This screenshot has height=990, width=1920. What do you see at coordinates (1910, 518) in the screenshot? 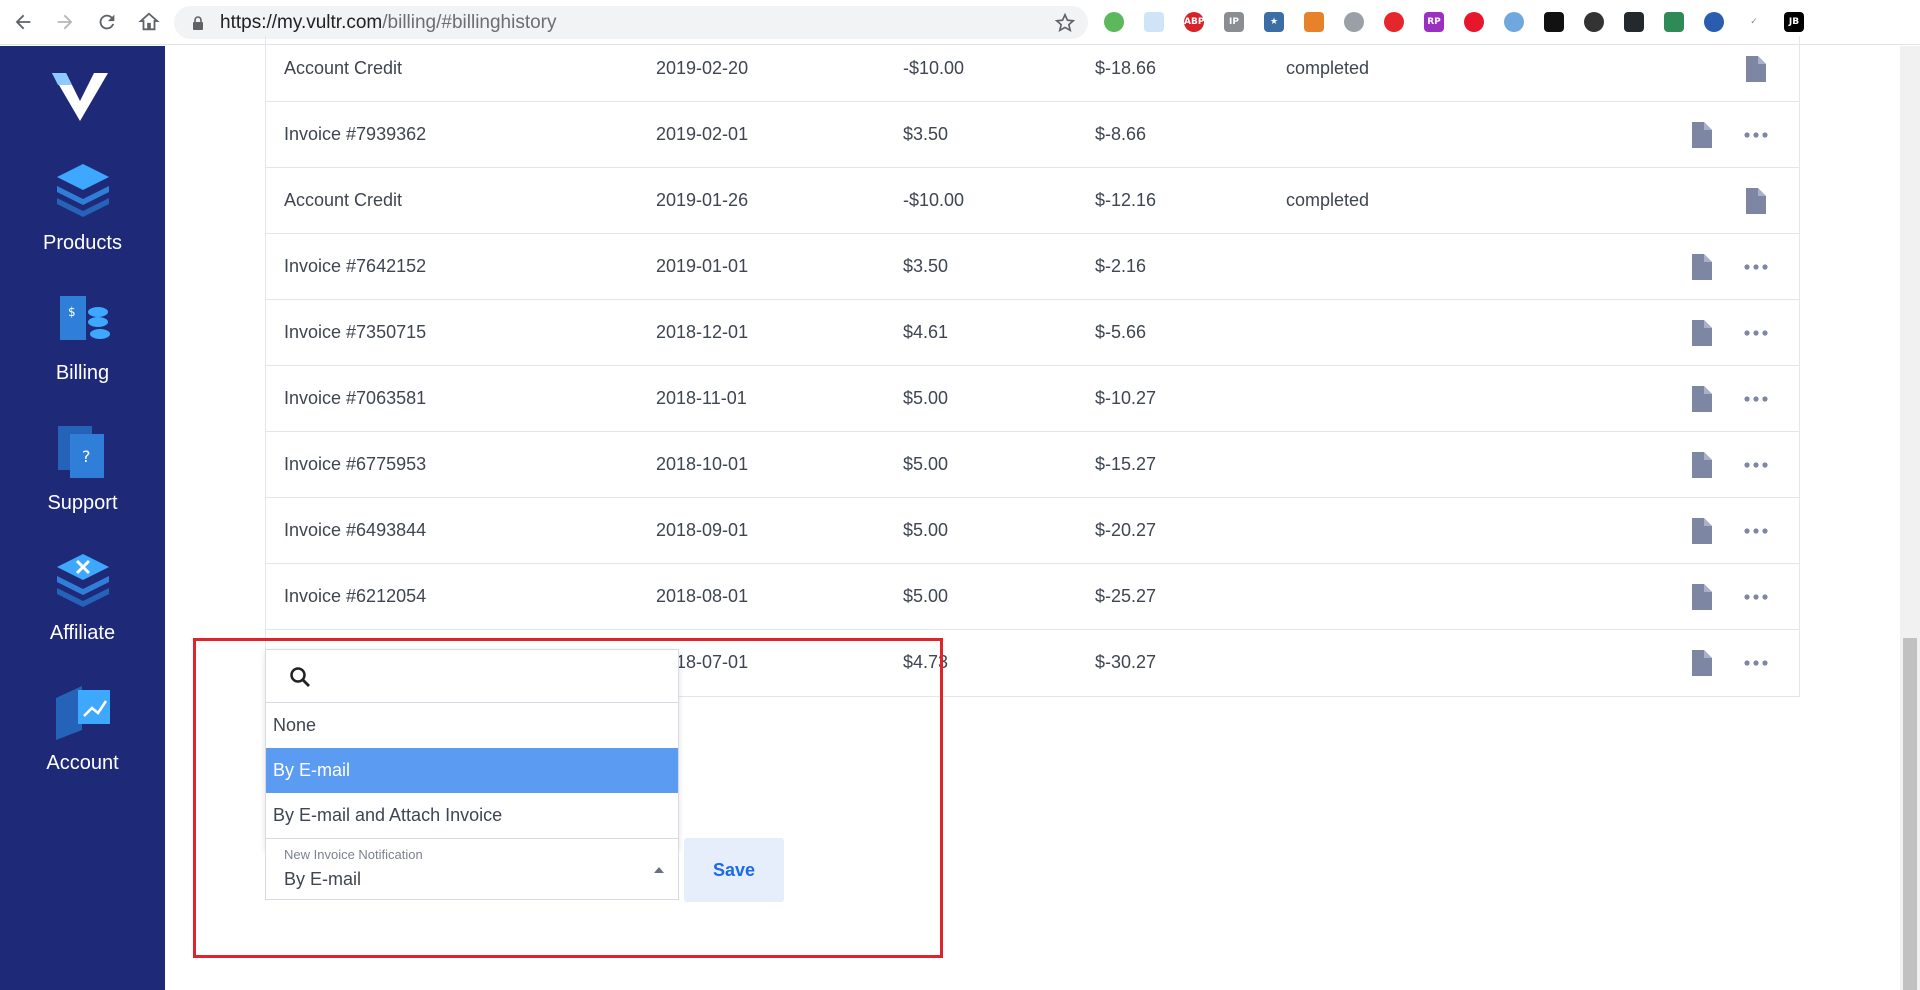
I see `page-scrollbar` at bounding box center [1910, 518].